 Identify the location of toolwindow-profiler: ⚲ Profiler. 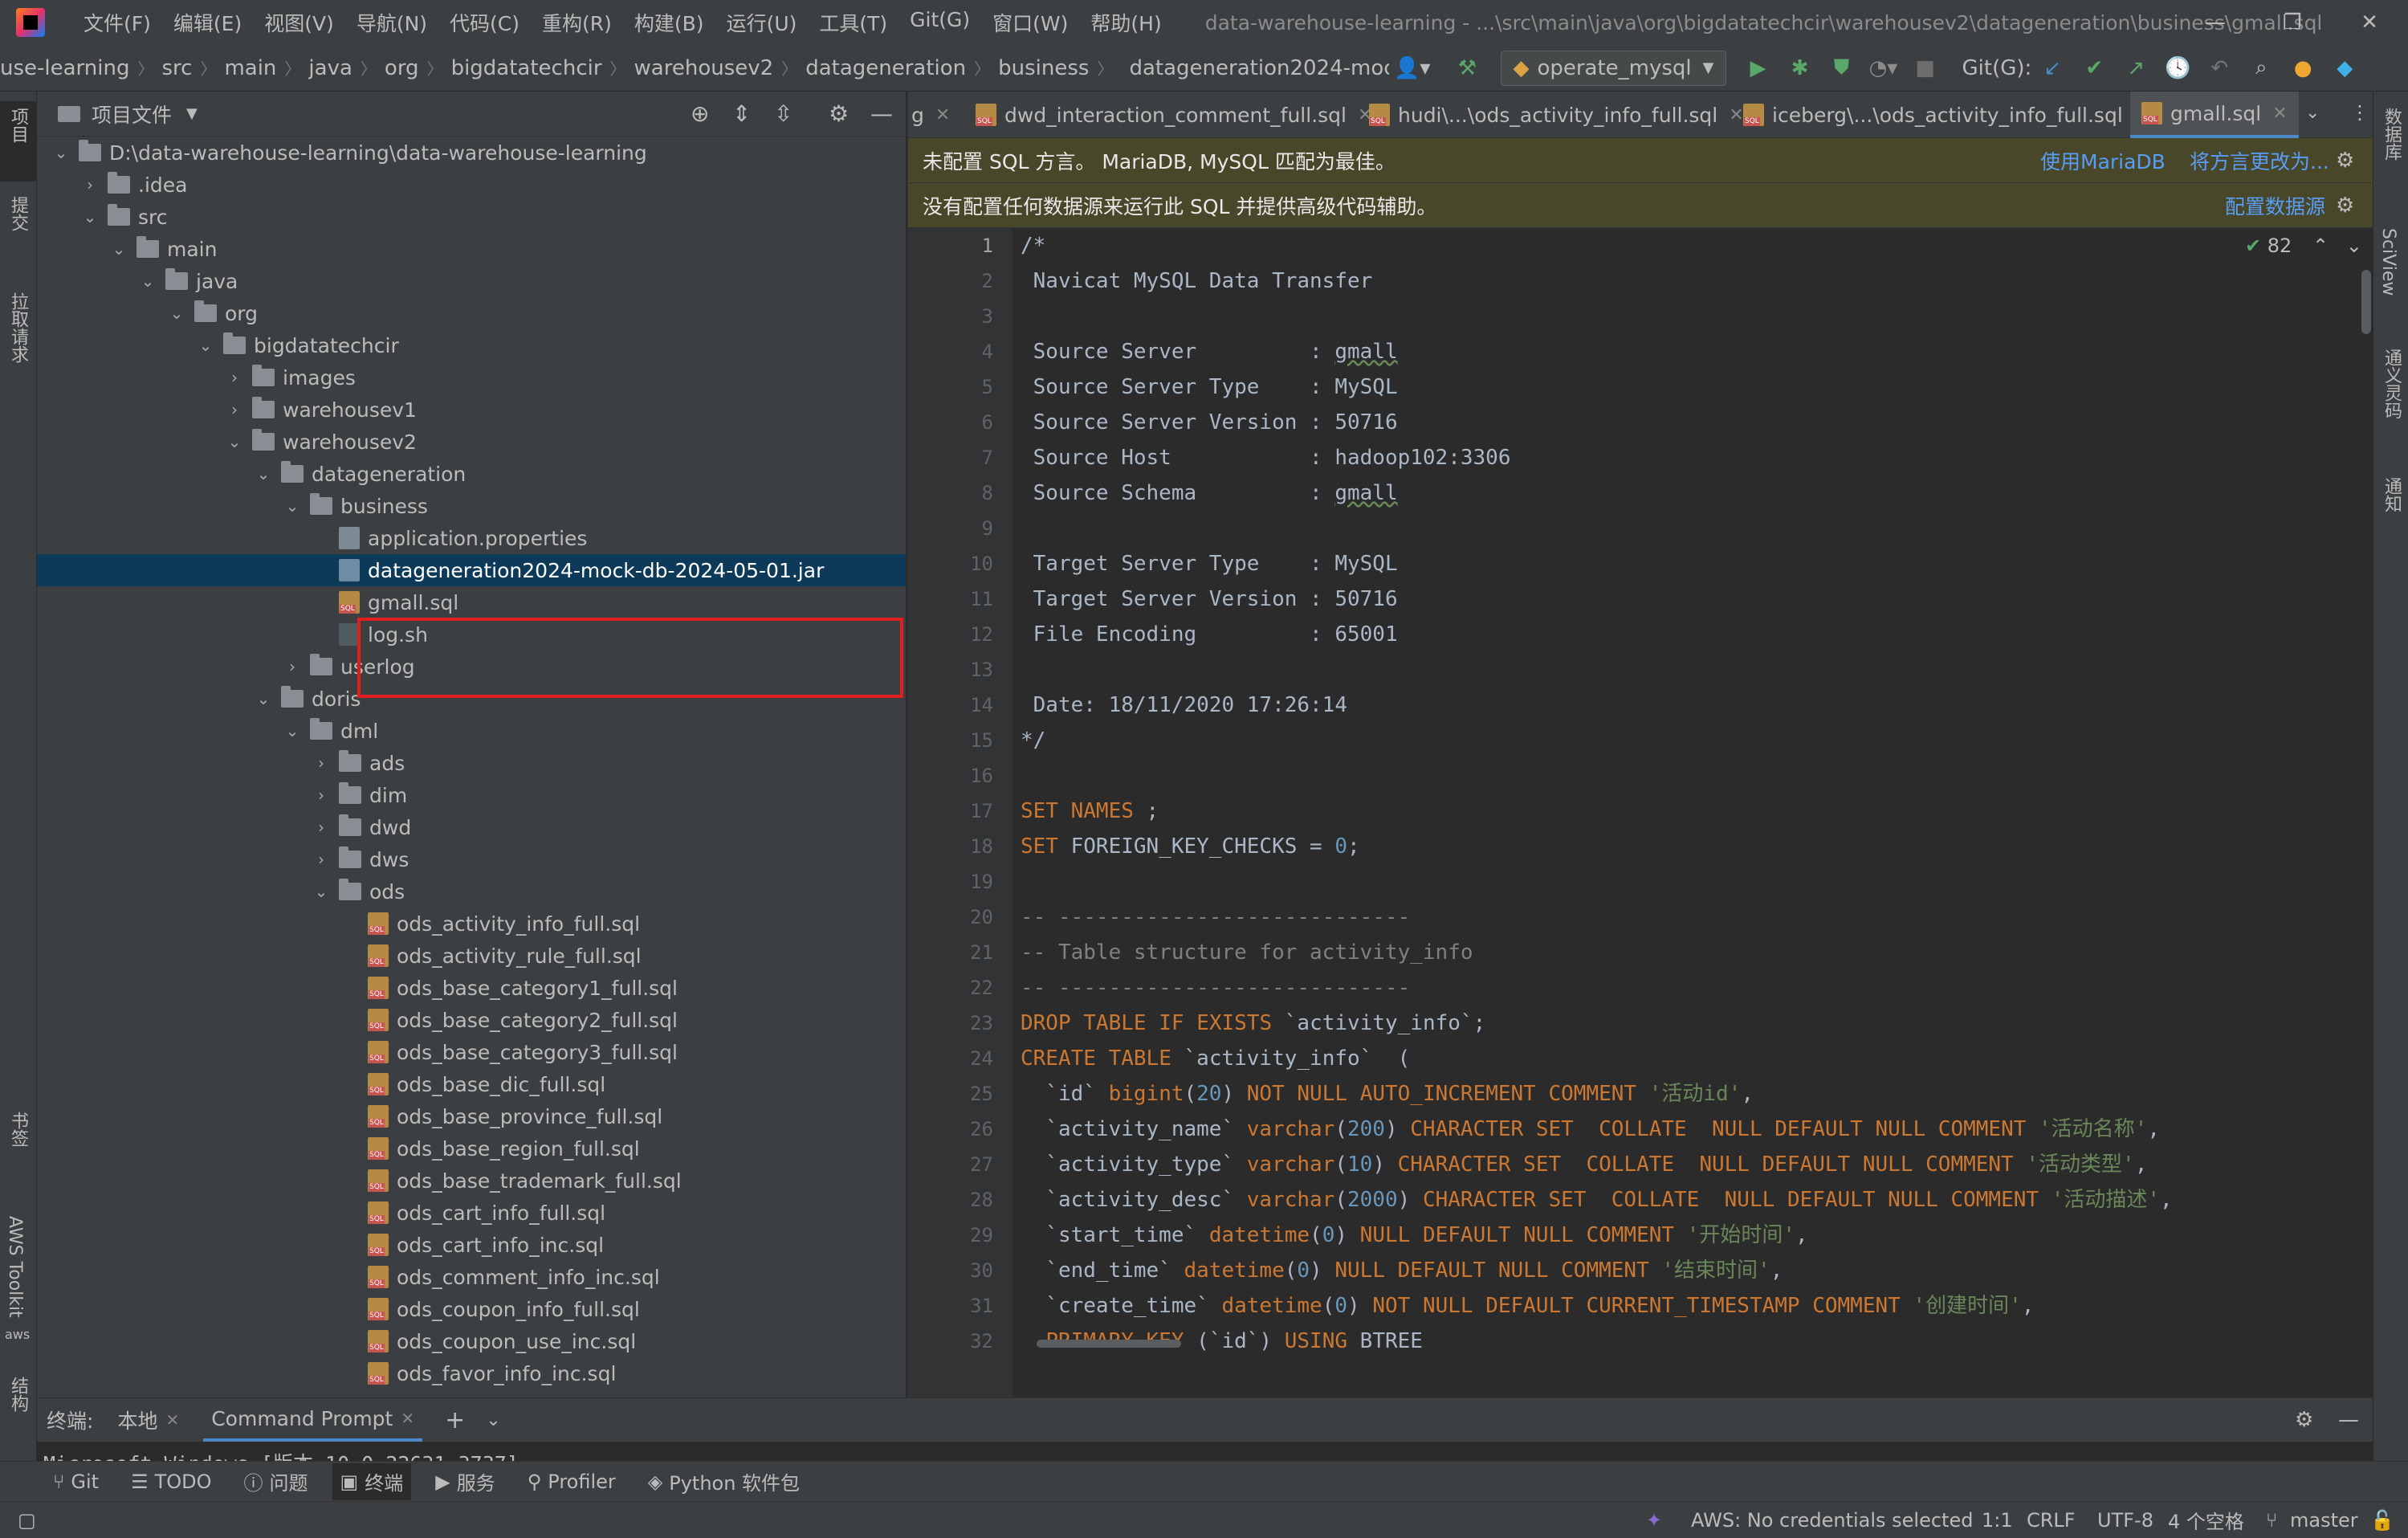
(571, 1481).